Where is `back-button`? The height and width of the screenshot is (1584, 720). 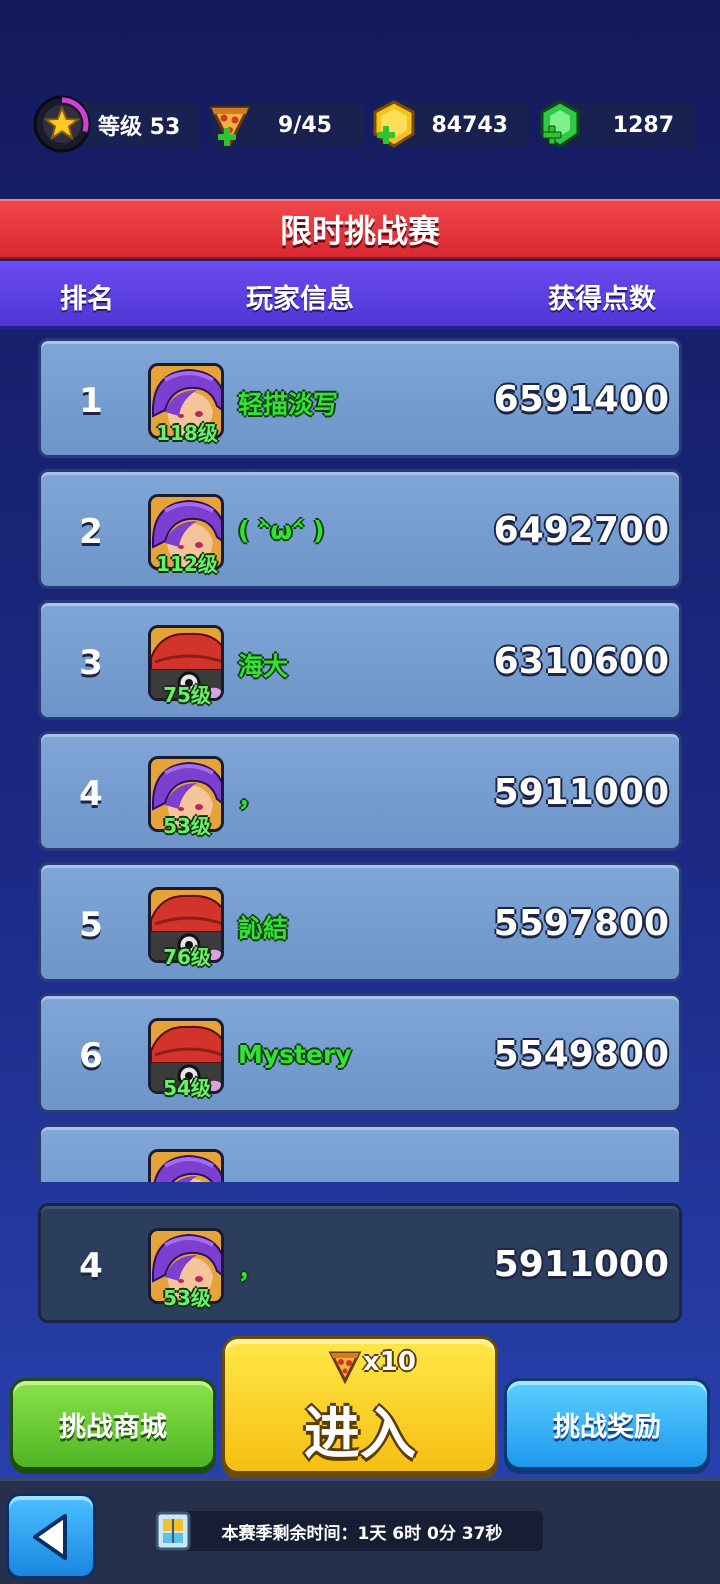
back-button is located at coordinates (51, 1536).